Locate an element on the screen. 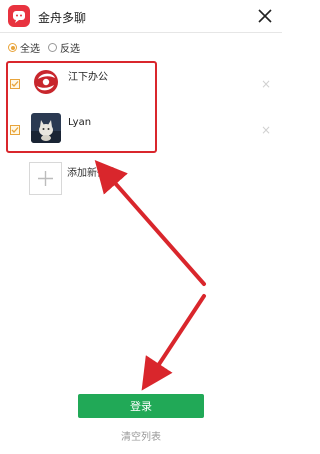 The width and height of the screenshot is (320, 454). window-title: 金舟多聊 is located at coordinates (62, 18).